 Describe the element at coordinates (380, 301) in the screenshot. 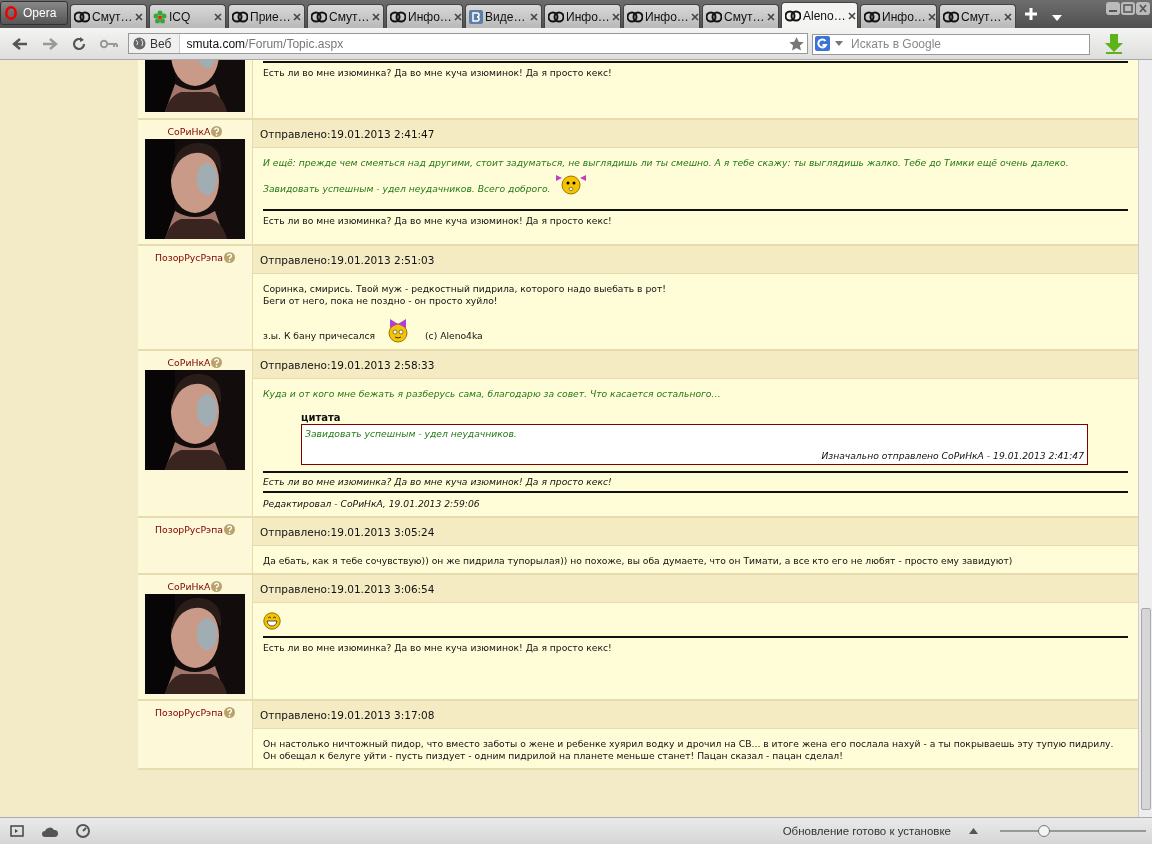

I see `message-text: Беги от него, пока не поздно - он просто хуйло!` at that location.